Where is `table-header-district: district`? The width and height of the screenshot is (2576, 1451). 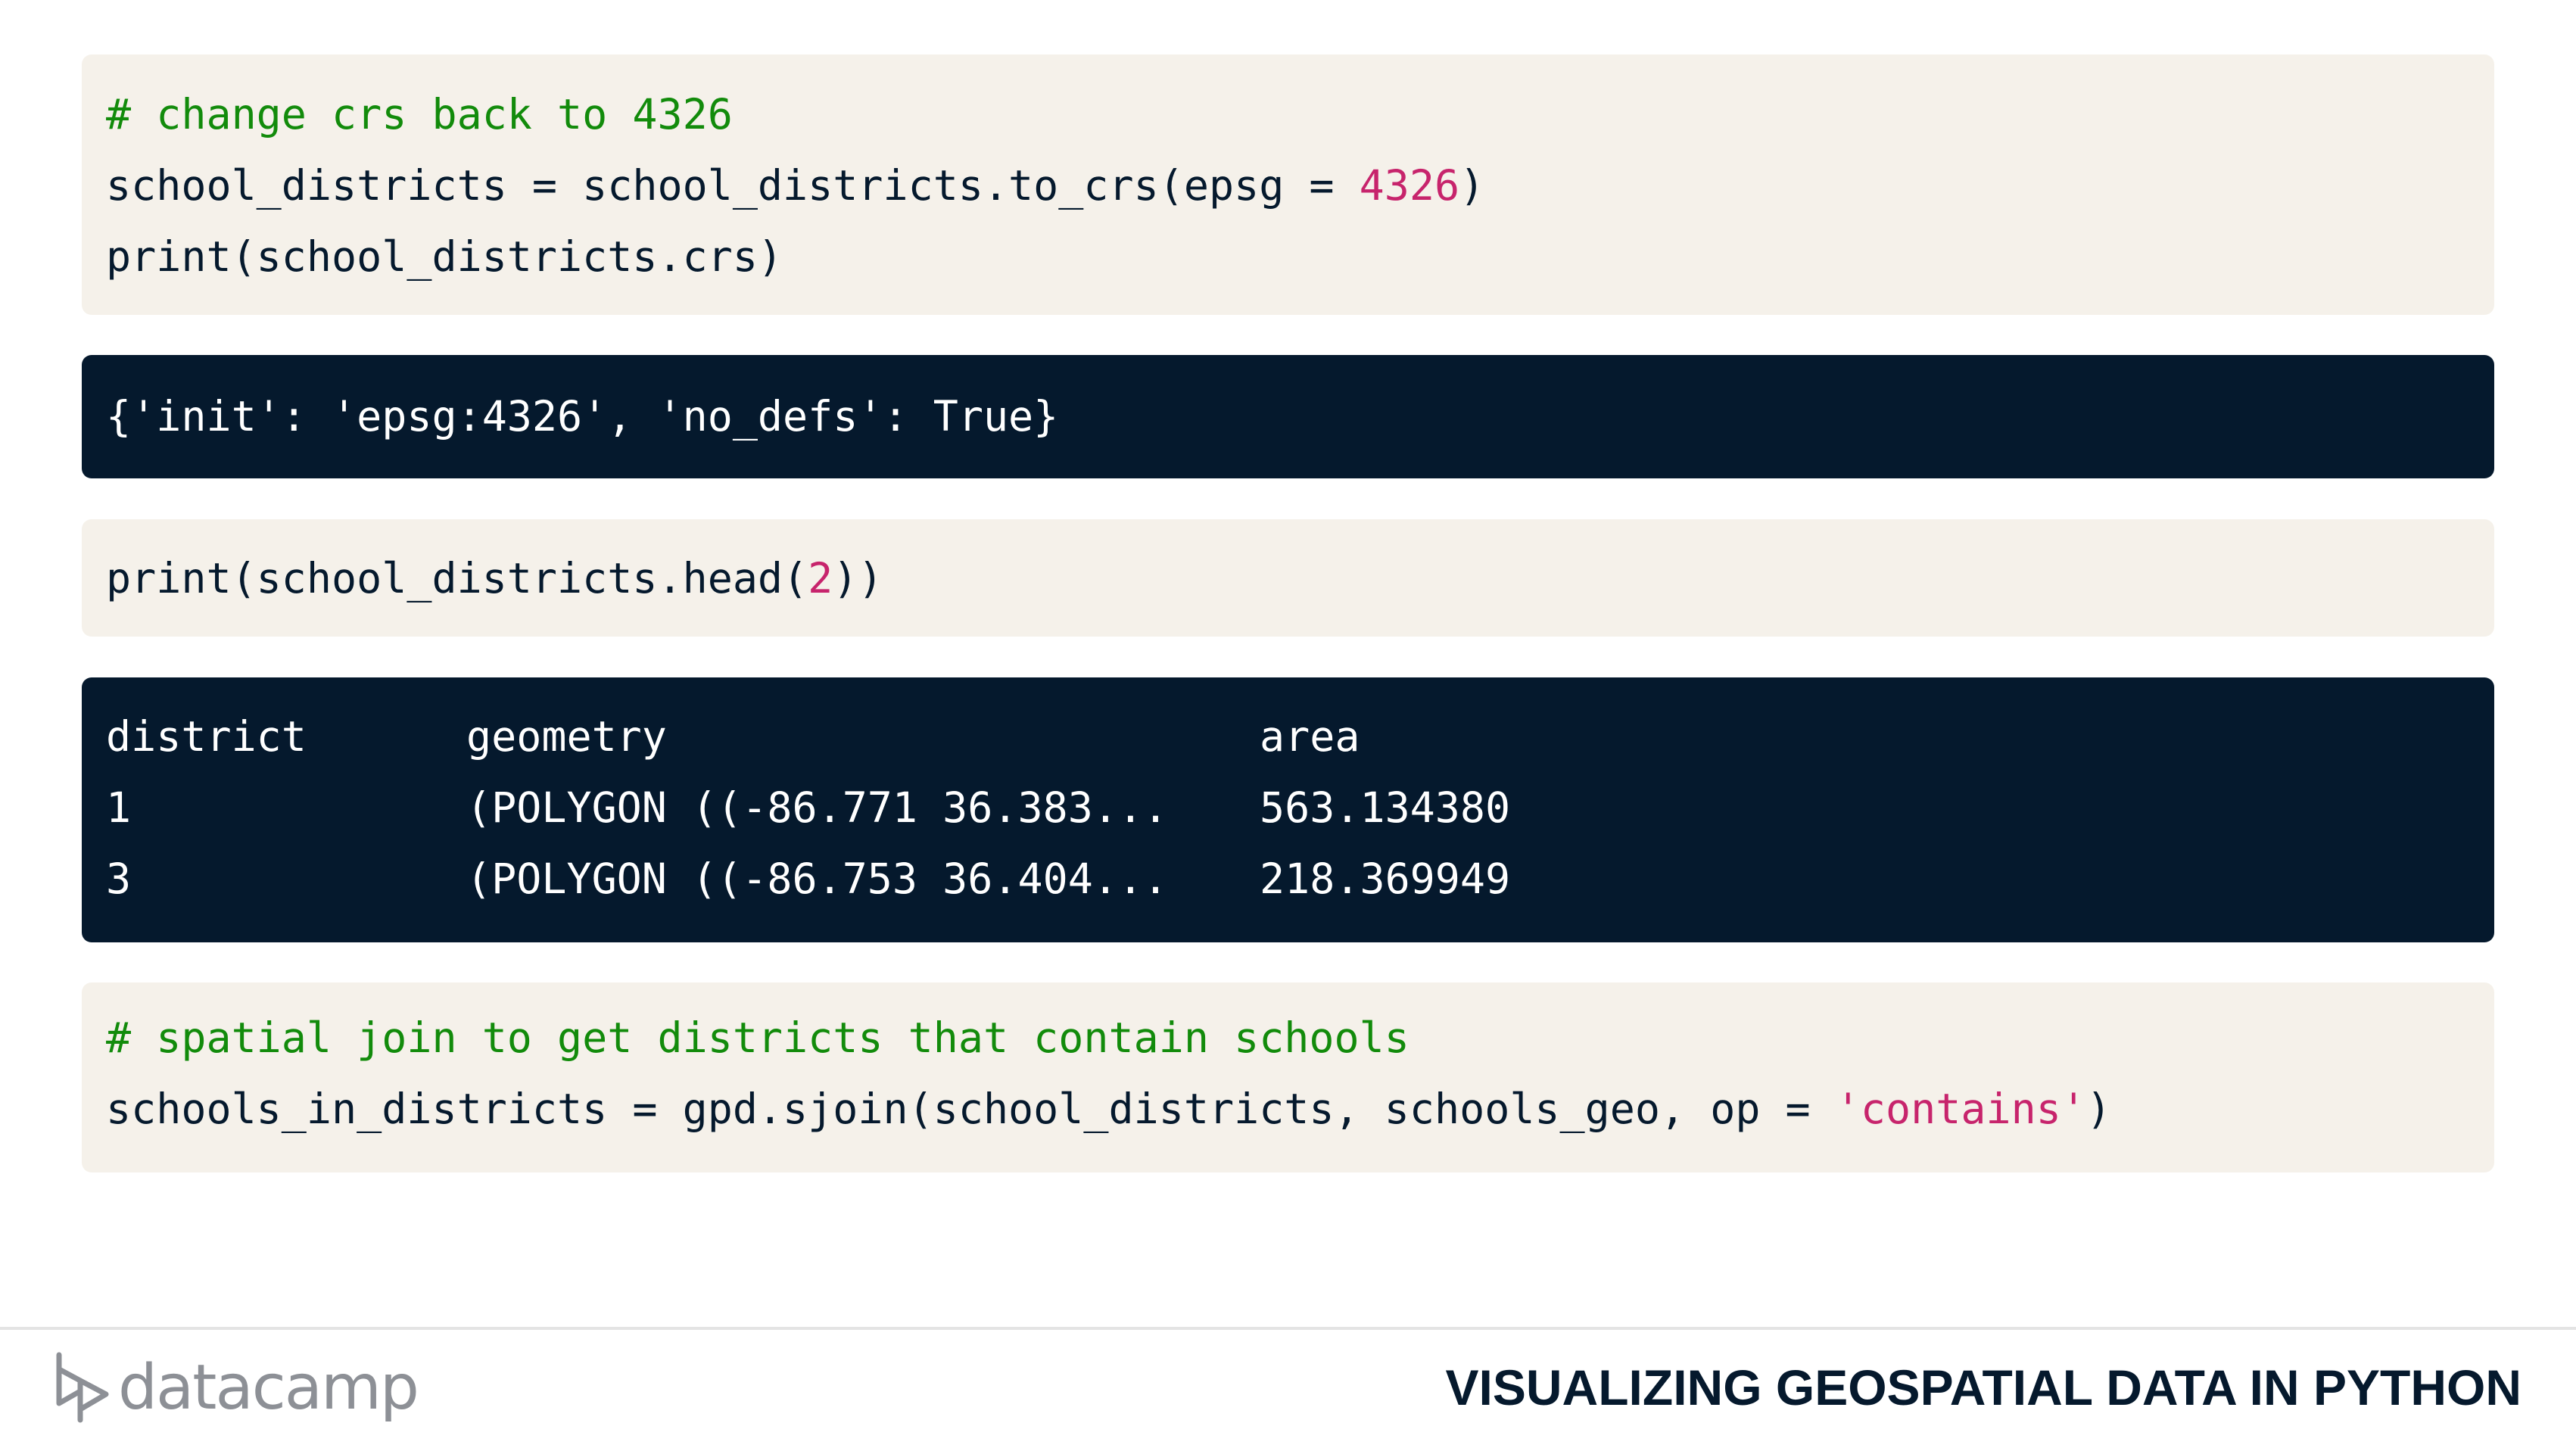
table-header-district: district is located at coordinates (206, 736).